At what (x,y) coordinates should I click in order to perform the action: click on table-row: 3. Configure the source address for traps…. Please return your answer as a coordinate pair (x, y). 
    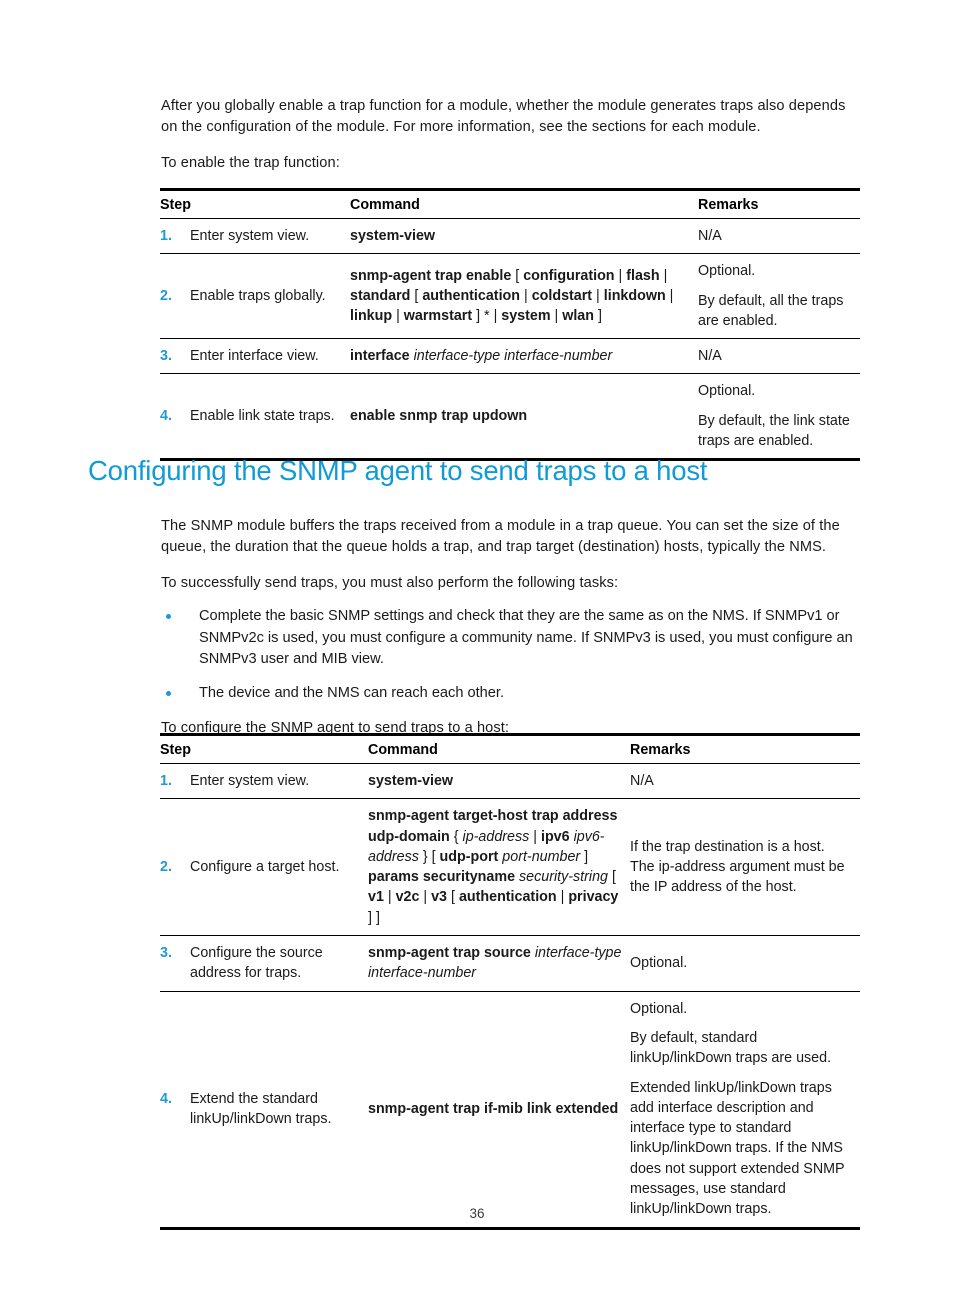
    Looking at the image, I should click on (510, 963).